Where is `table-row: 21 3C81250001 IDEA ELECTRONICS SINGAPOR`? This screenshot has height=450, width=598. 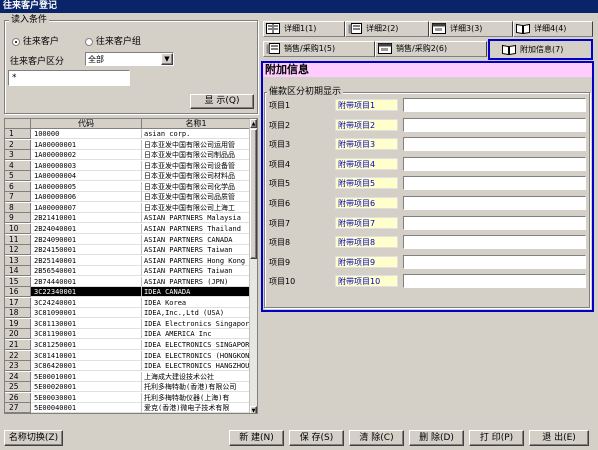
table-row: 21 3C81250001 IDEA ELECTRONICS SINGAPOR is located at coordinates (128, 345).